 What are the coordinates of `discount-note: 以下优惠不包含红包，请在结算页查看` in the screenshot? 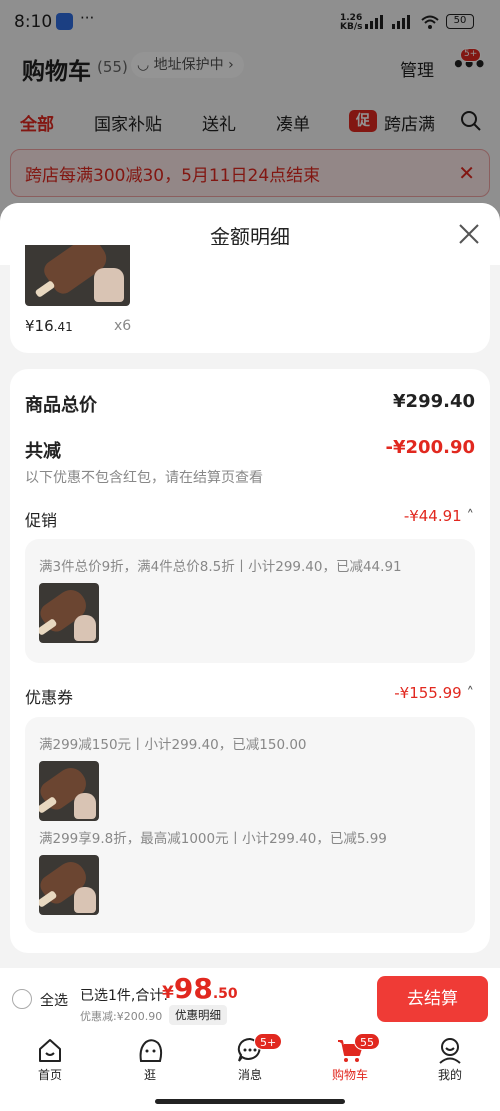 It's located at (144, 478).